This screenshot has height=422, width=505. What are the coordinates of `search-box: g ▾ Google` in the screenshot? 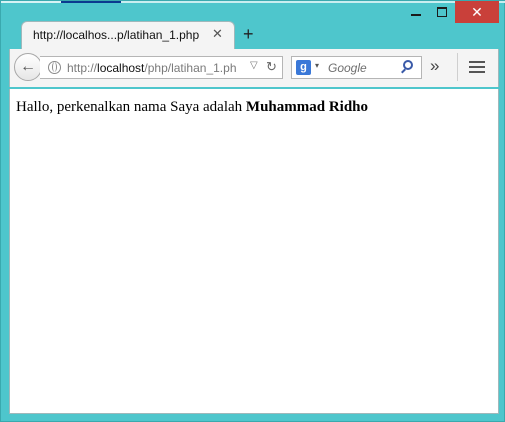 It's located at (356, 67).